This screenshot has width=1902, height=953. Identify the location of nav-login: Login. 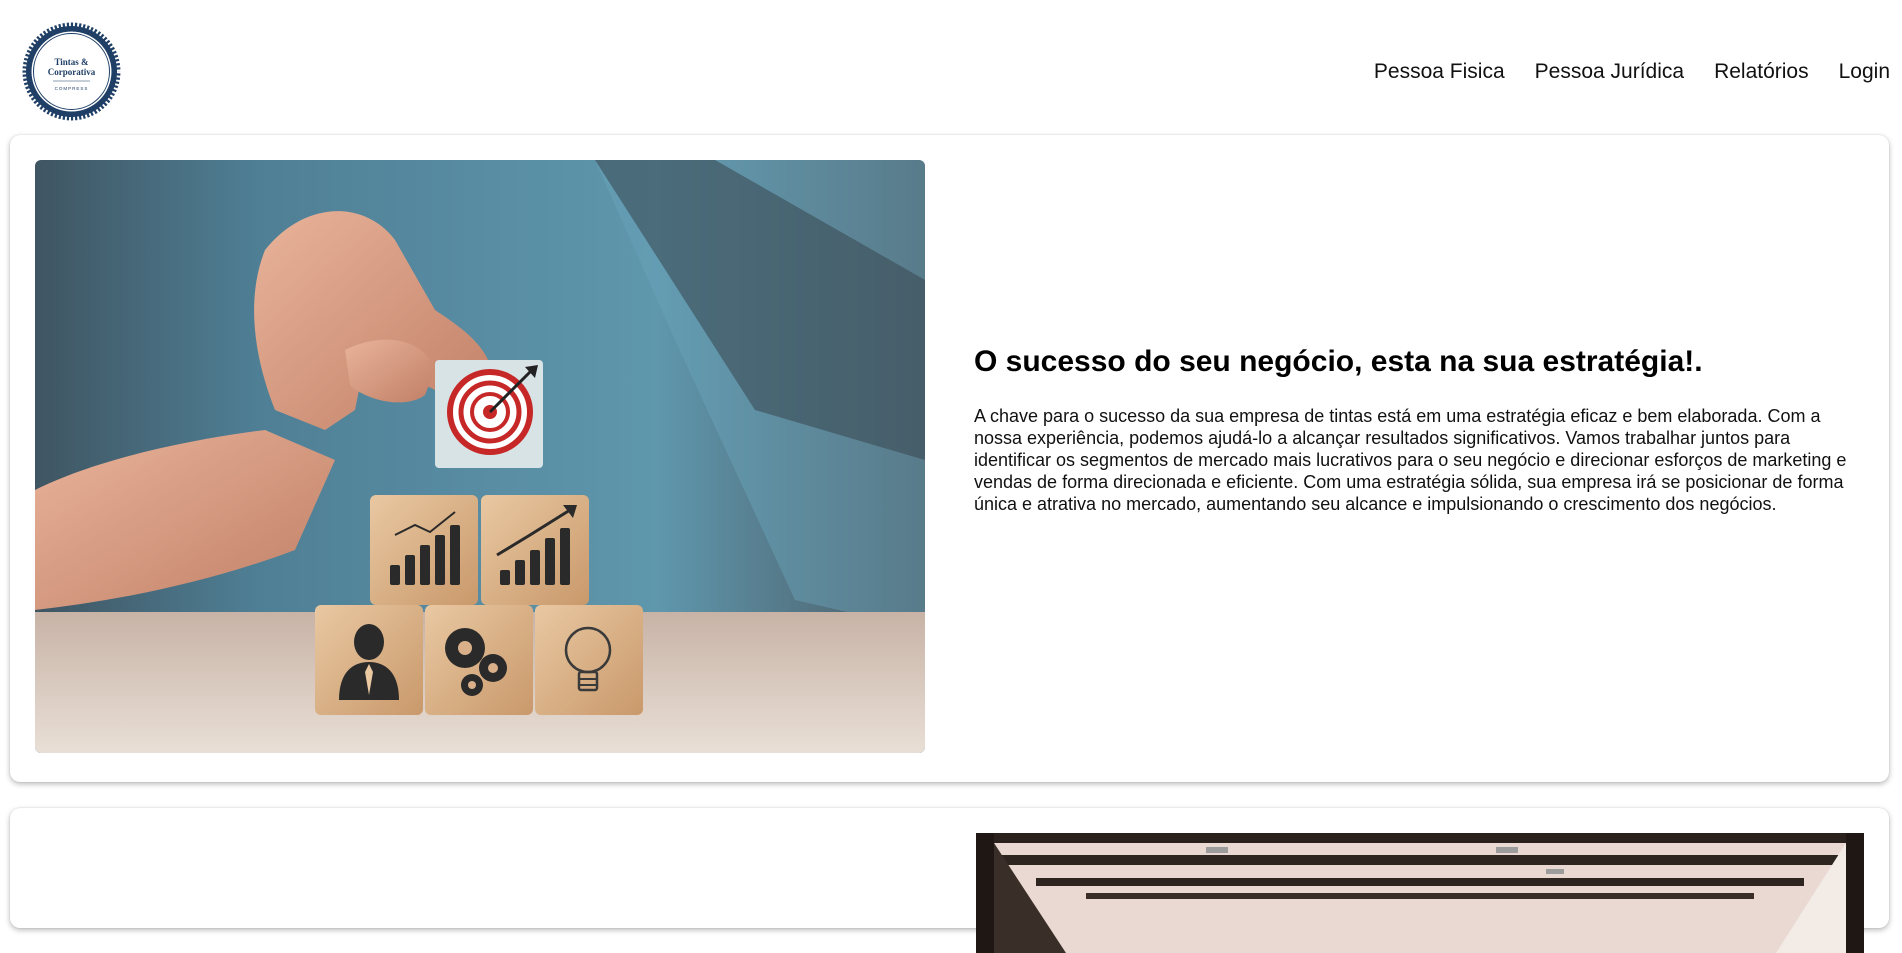
(1864, 72).